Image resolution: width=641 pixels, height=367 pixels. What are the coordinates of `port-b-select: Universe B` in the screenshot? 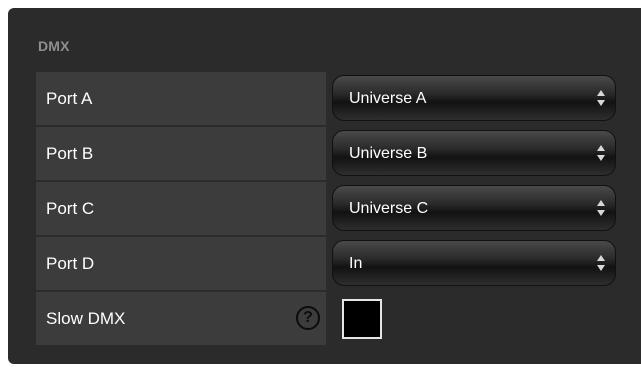 It's located at (474, 153).